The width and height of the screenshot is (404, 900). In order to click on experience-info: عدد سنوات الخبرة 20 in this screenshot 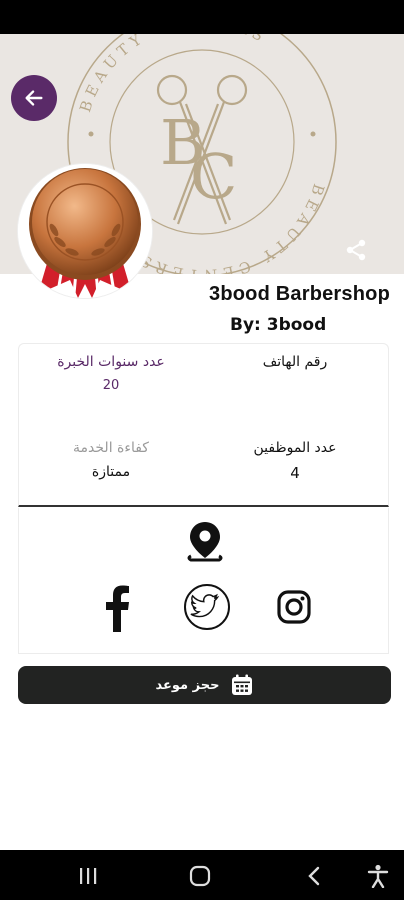, I will do `click(111, 373)`.